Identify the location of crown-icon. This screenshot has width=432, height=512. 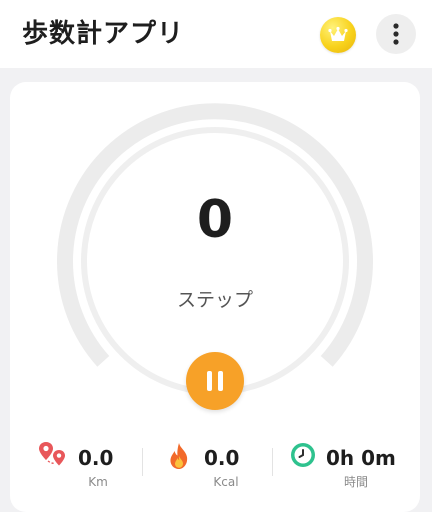
(338, 33).